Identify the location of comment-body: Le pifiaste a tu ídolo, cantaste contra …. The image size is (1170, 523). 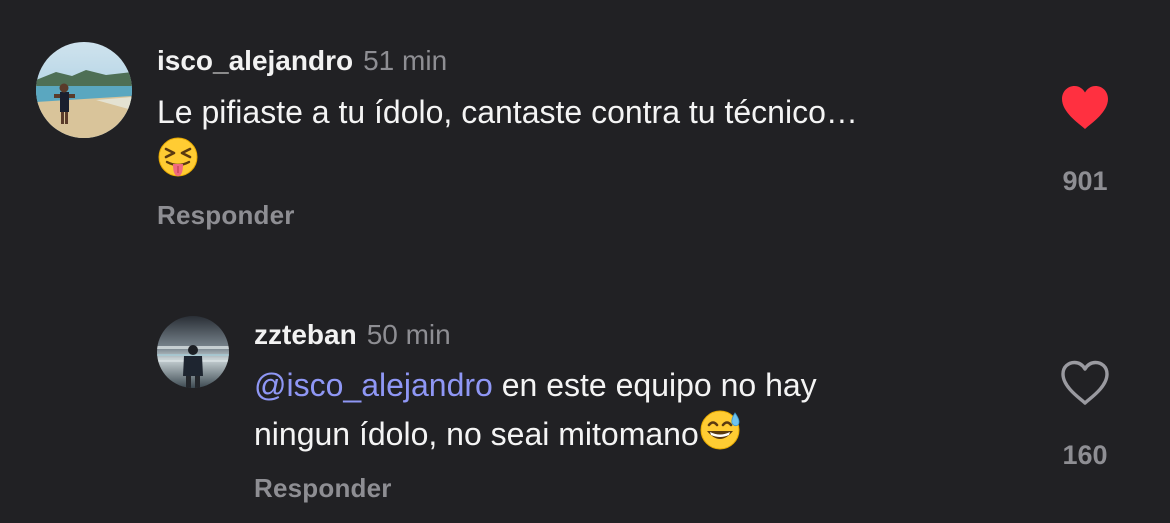
(507, 112).